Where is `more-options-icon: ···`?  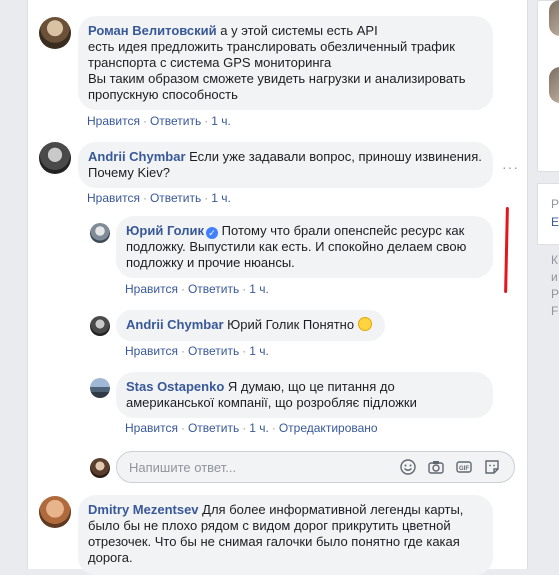
more-options-icon: ··· is located at coordinates (510, 167).